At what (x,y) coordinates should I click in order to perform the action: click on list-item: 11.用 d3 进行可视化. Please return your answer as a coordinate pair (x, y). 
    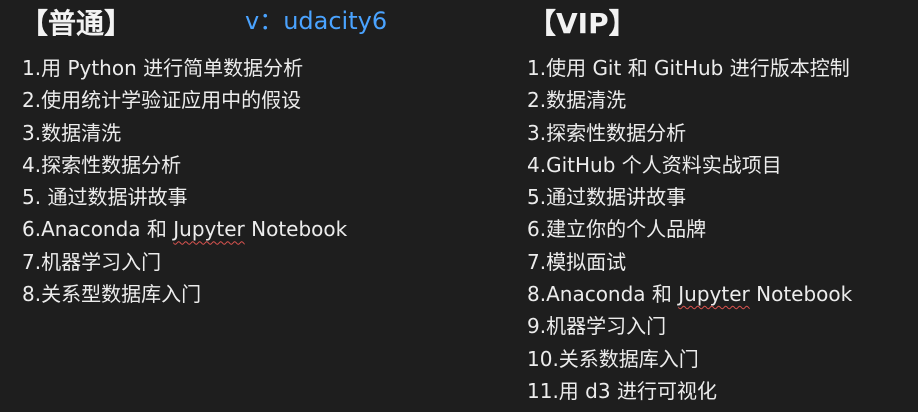
    Looking at the image, I should click on (622, 390).